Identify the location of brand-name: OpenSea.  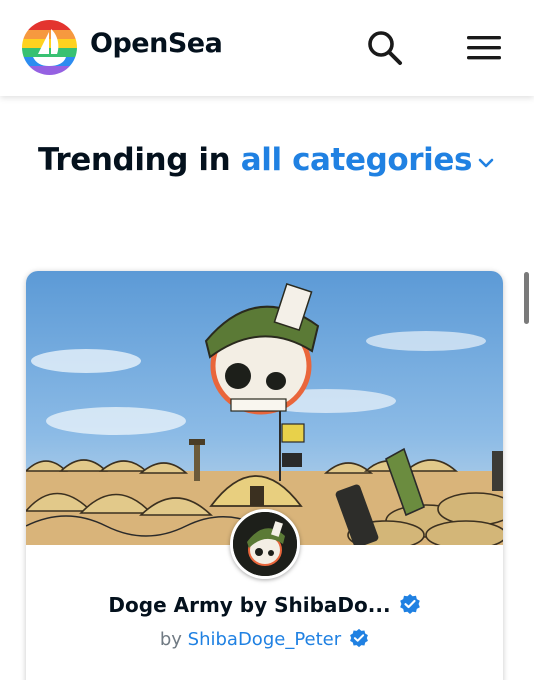
(156, 43).